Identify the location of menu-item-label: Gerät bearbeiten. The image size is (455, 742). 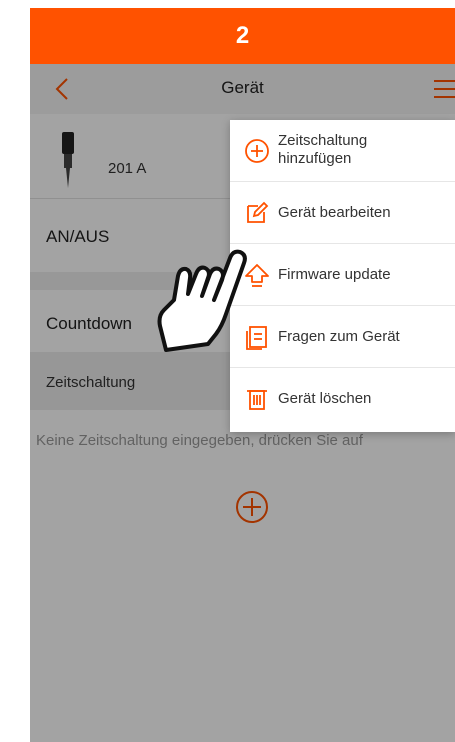
(334, 212).